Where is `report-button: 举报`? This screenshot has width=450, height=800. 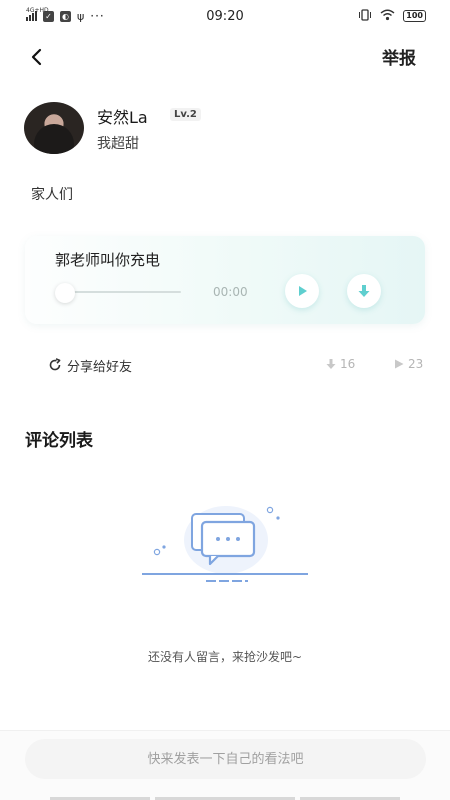
report-button: 举报 is located at coordinates (399, 56).